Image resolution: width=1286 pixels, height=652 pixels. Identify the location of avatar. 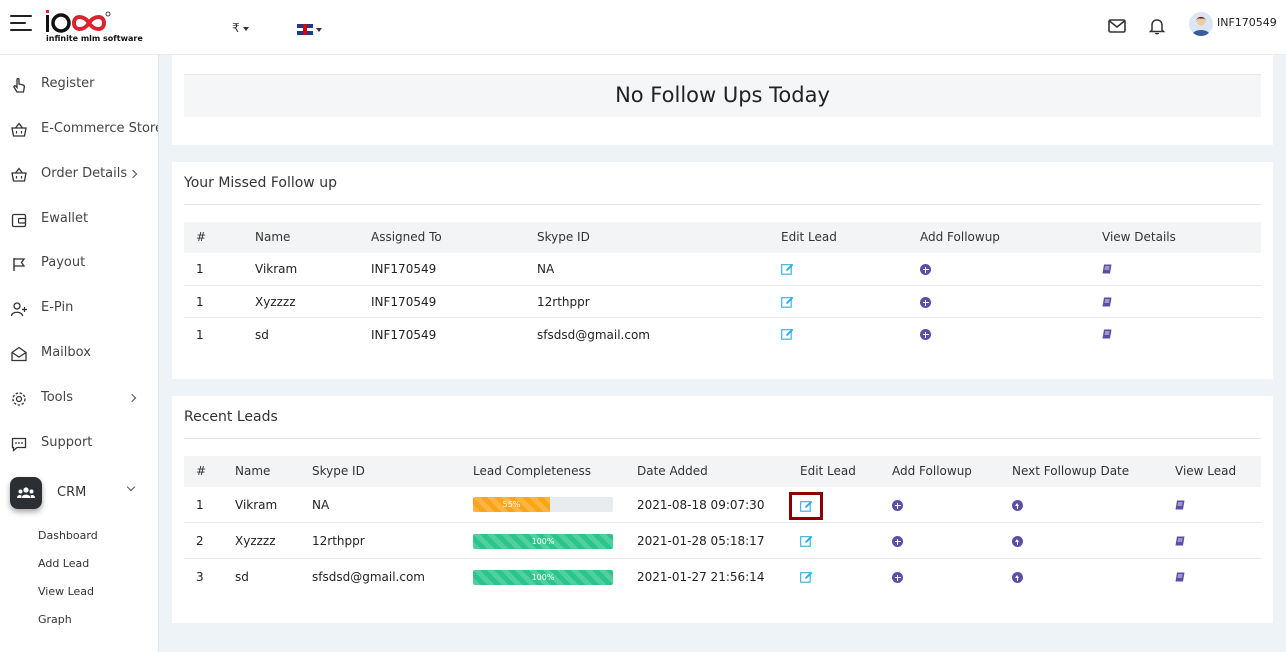
(1201, 24).